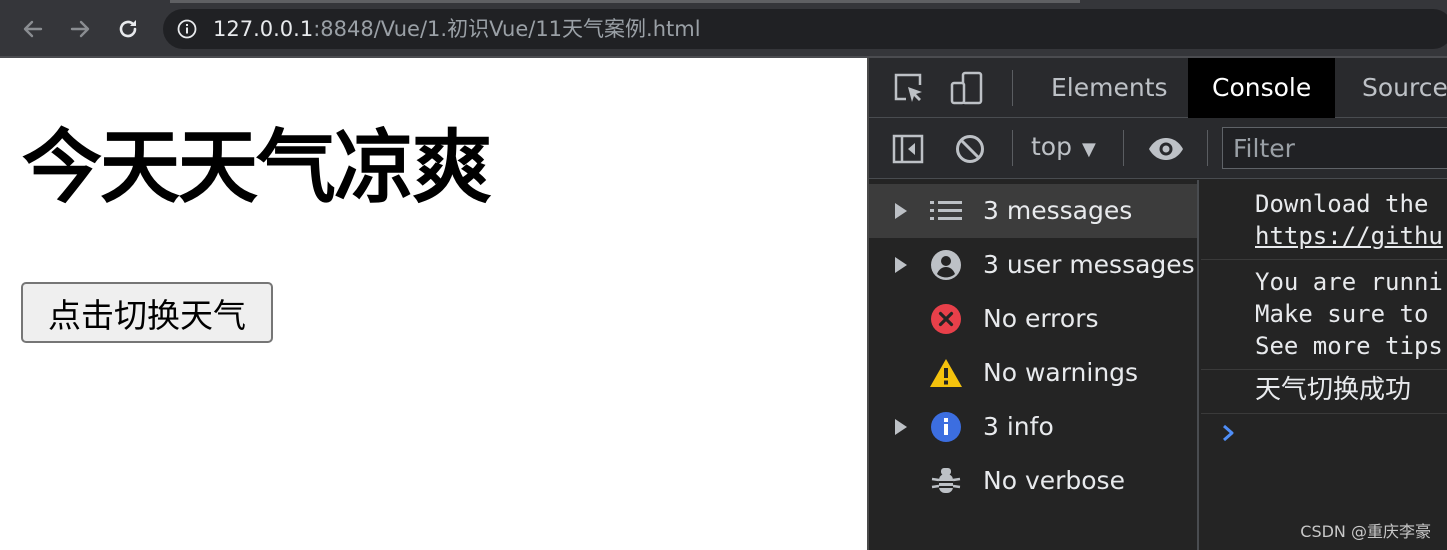  What do you see at coordinates (507, 29) in the screenshot?
I see `url-path: :8848/Vue/1.初识Vue/11天气案例.html` at bounding box center [507, 29].